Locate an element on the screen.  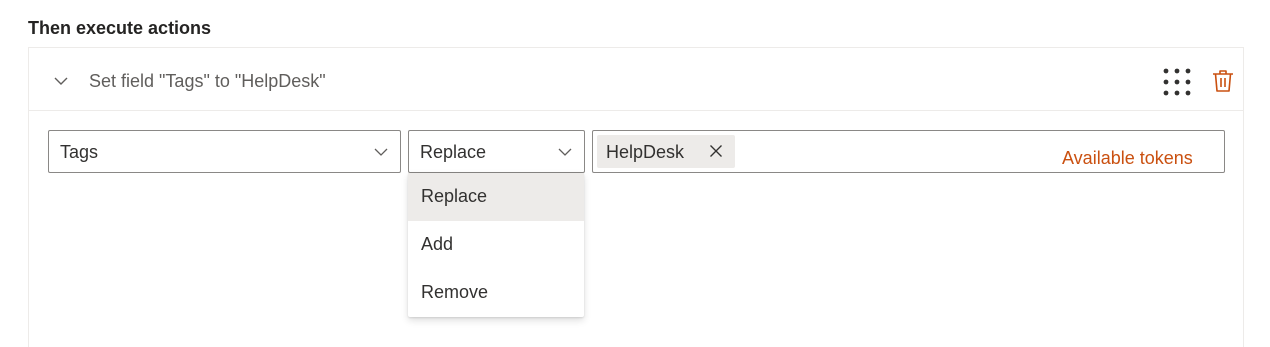
dropdown-option-add: Add is located at coordinates (496, 245).